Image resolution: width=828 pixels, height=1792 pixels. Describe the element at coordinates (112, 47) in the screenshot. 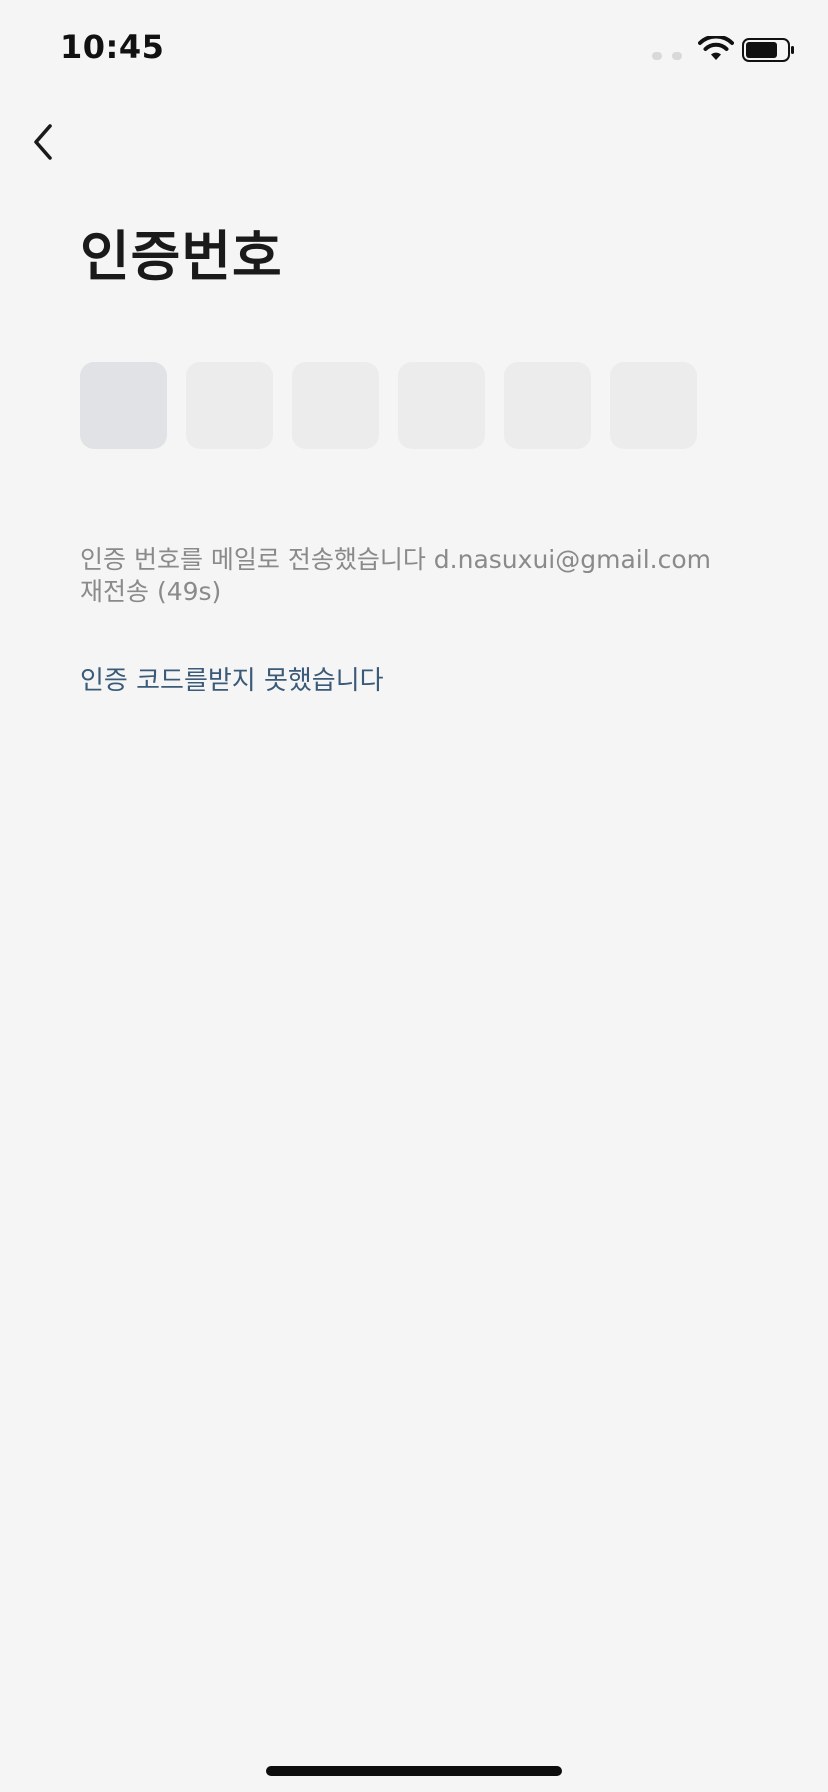

I see `status-time: 10:45` at that location.